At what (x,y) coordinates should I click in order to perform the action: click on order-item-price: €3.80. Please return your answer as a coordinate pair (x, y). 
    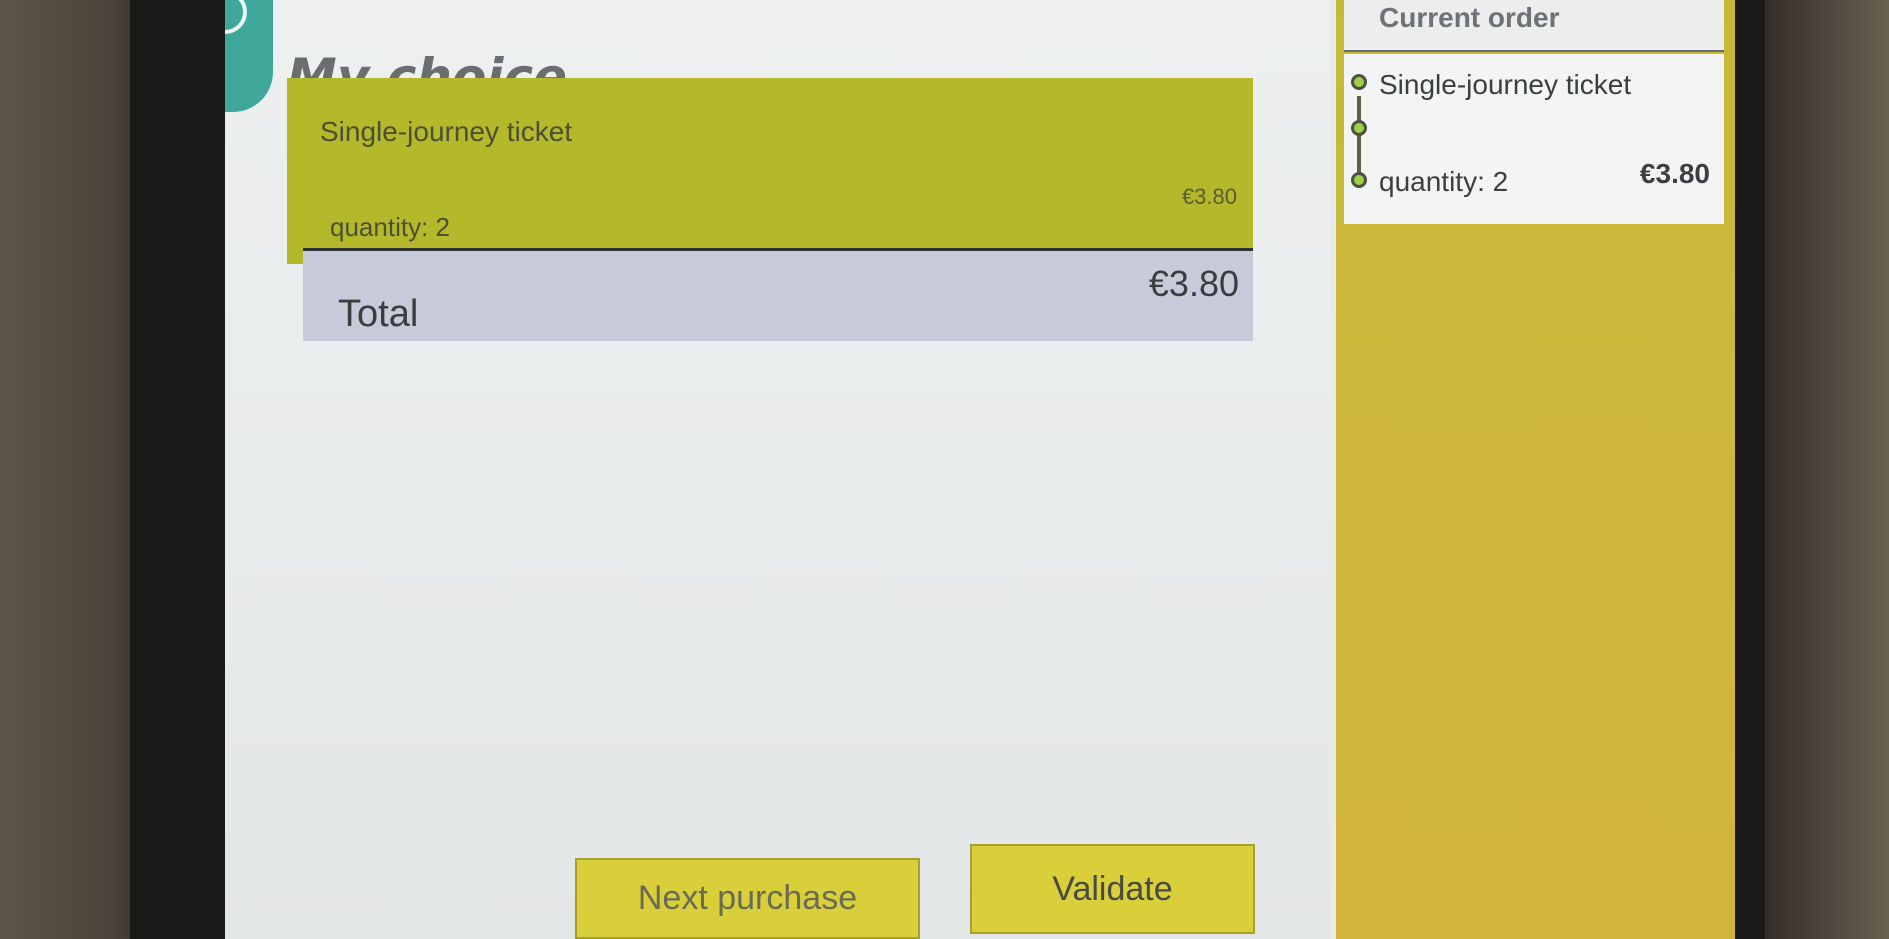
    Looking at the image, I should click on (1674, 173).